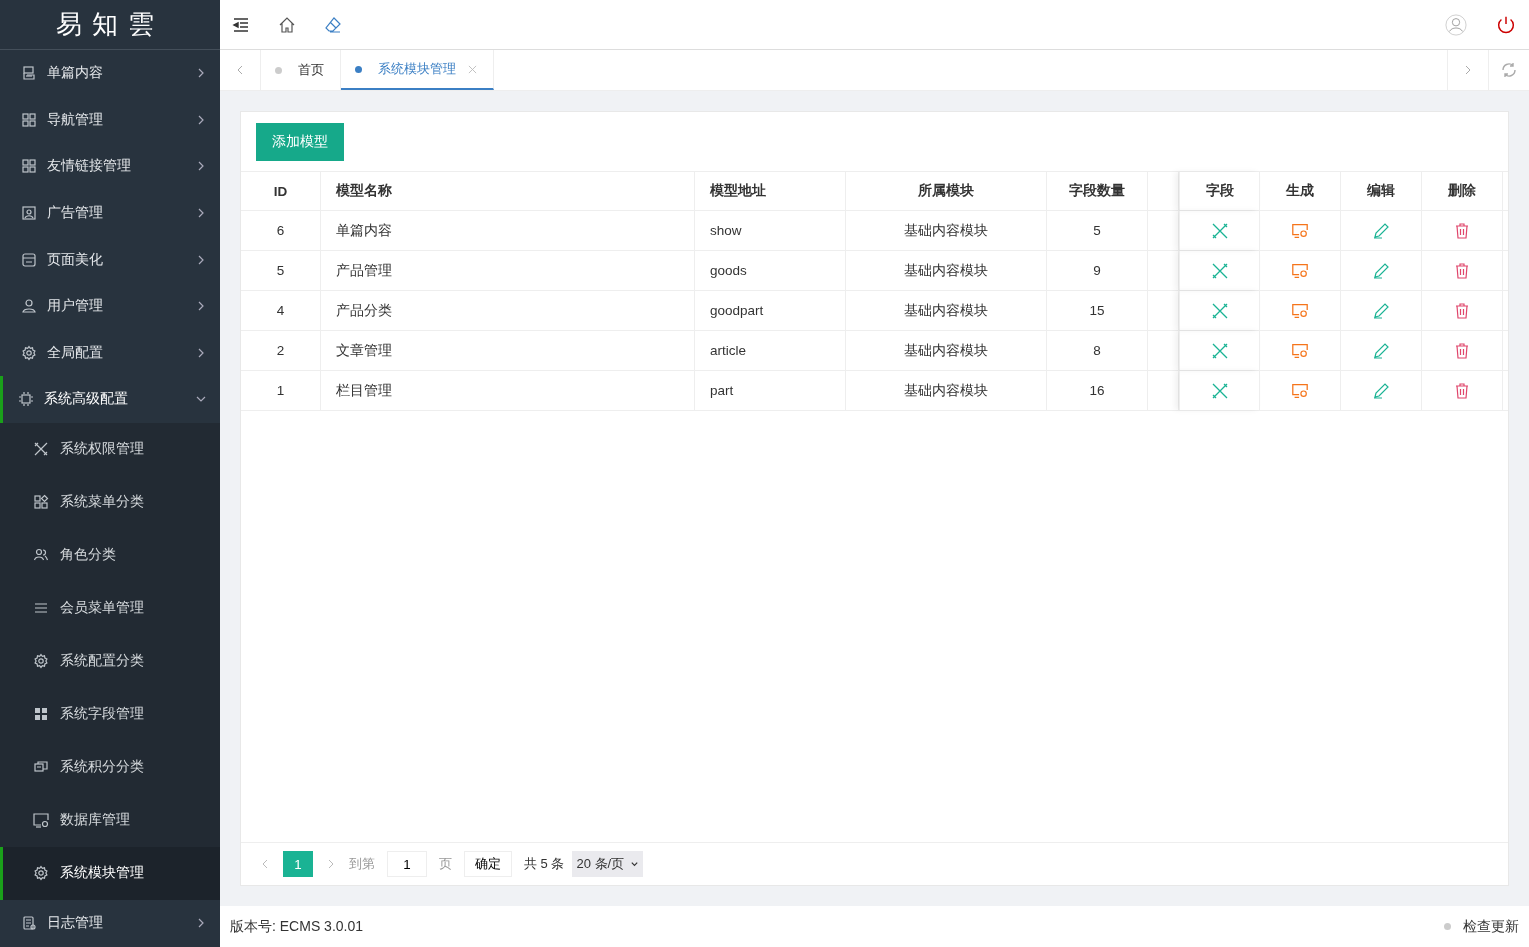  I want to click on version-text: 版本号: ECMS 3.0.01, so click(297, 926).